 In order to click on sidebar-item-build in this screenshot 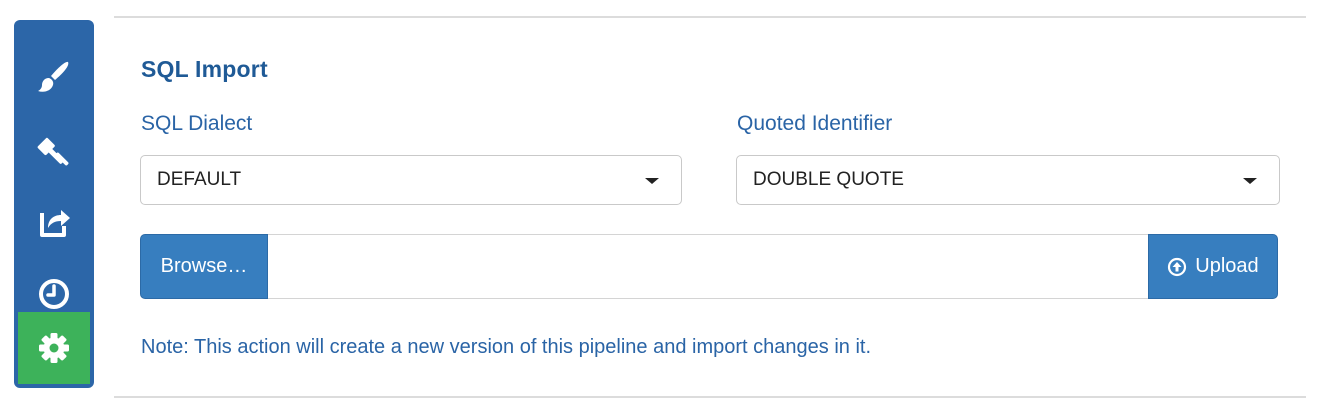, I will do `click(54, 150)`.